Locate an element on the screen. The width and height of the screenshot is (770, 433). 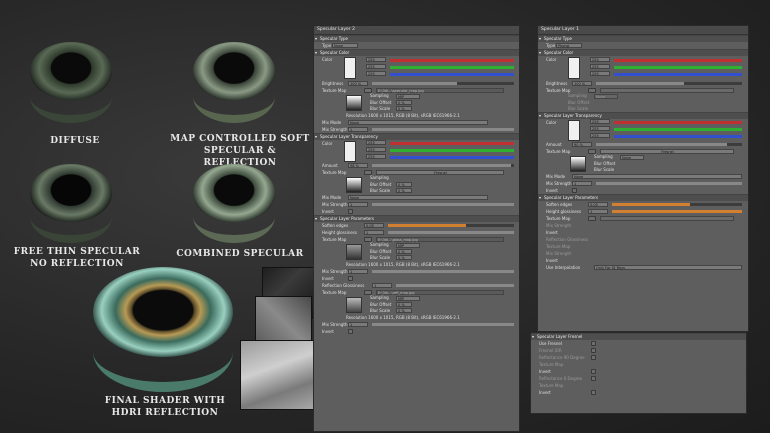
transp-texture-name-right: Fresnel is located at coordinates (667, 151).